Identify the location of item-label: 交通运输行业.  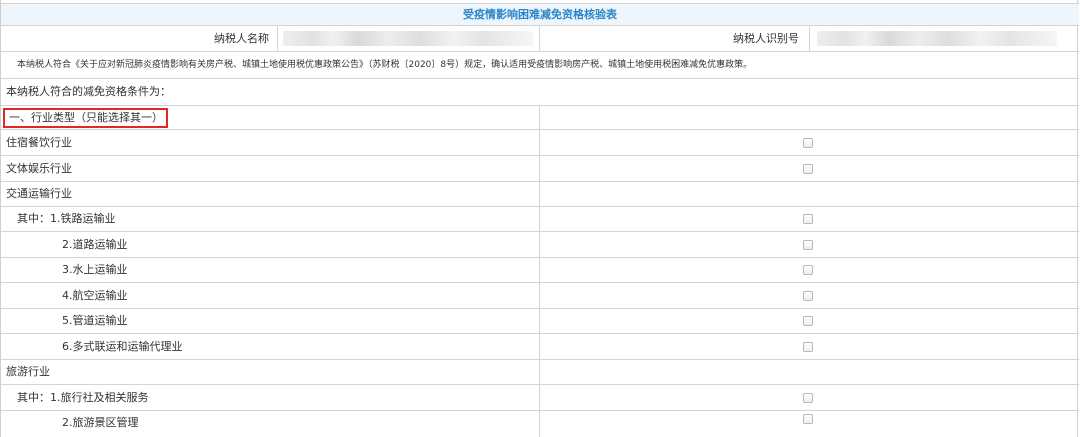
(39, 193).